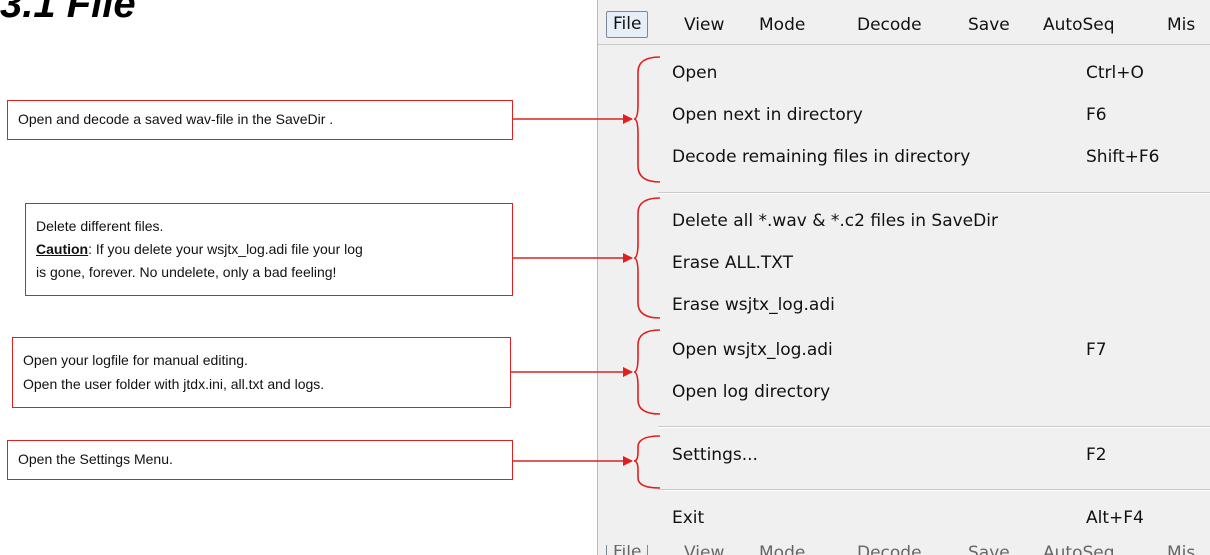  Describe the element at coordinates (647, 372) in the screenshot. I see `brace-log-group` at that location.